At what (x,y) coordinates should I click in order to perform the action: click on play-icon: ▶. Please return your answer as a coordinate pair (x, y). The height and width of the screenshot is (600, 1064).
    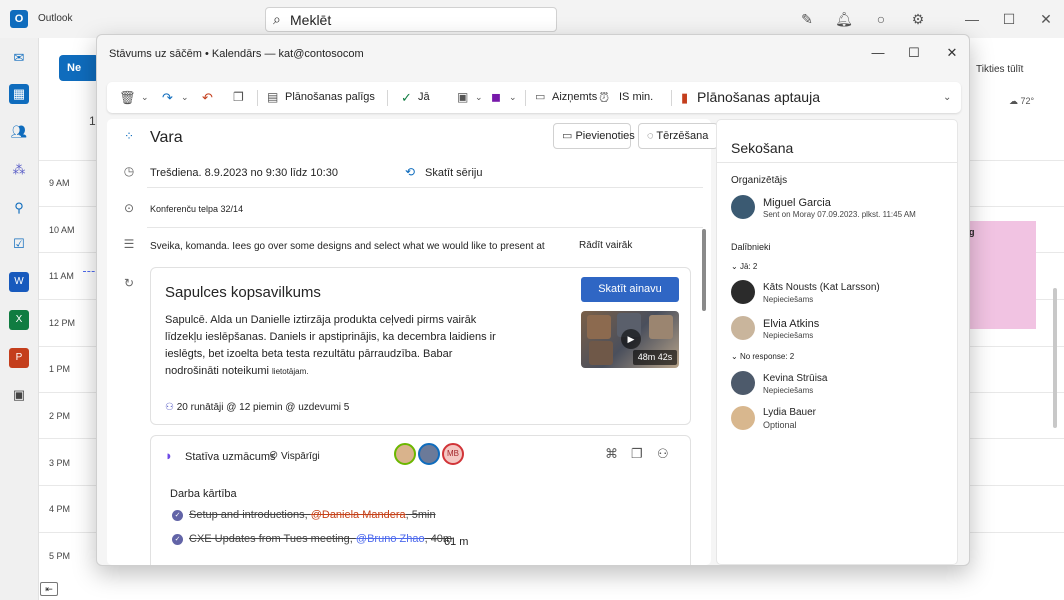
    Looking at the image, I should click on (631, 339).